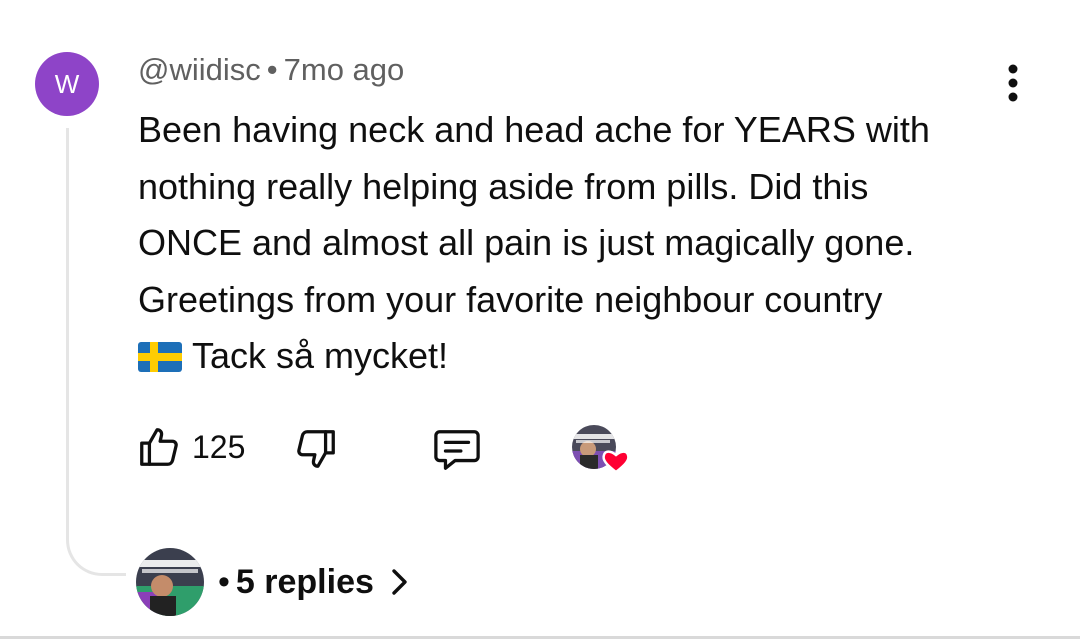  I want to click on heart-icon, so click(616, 462).